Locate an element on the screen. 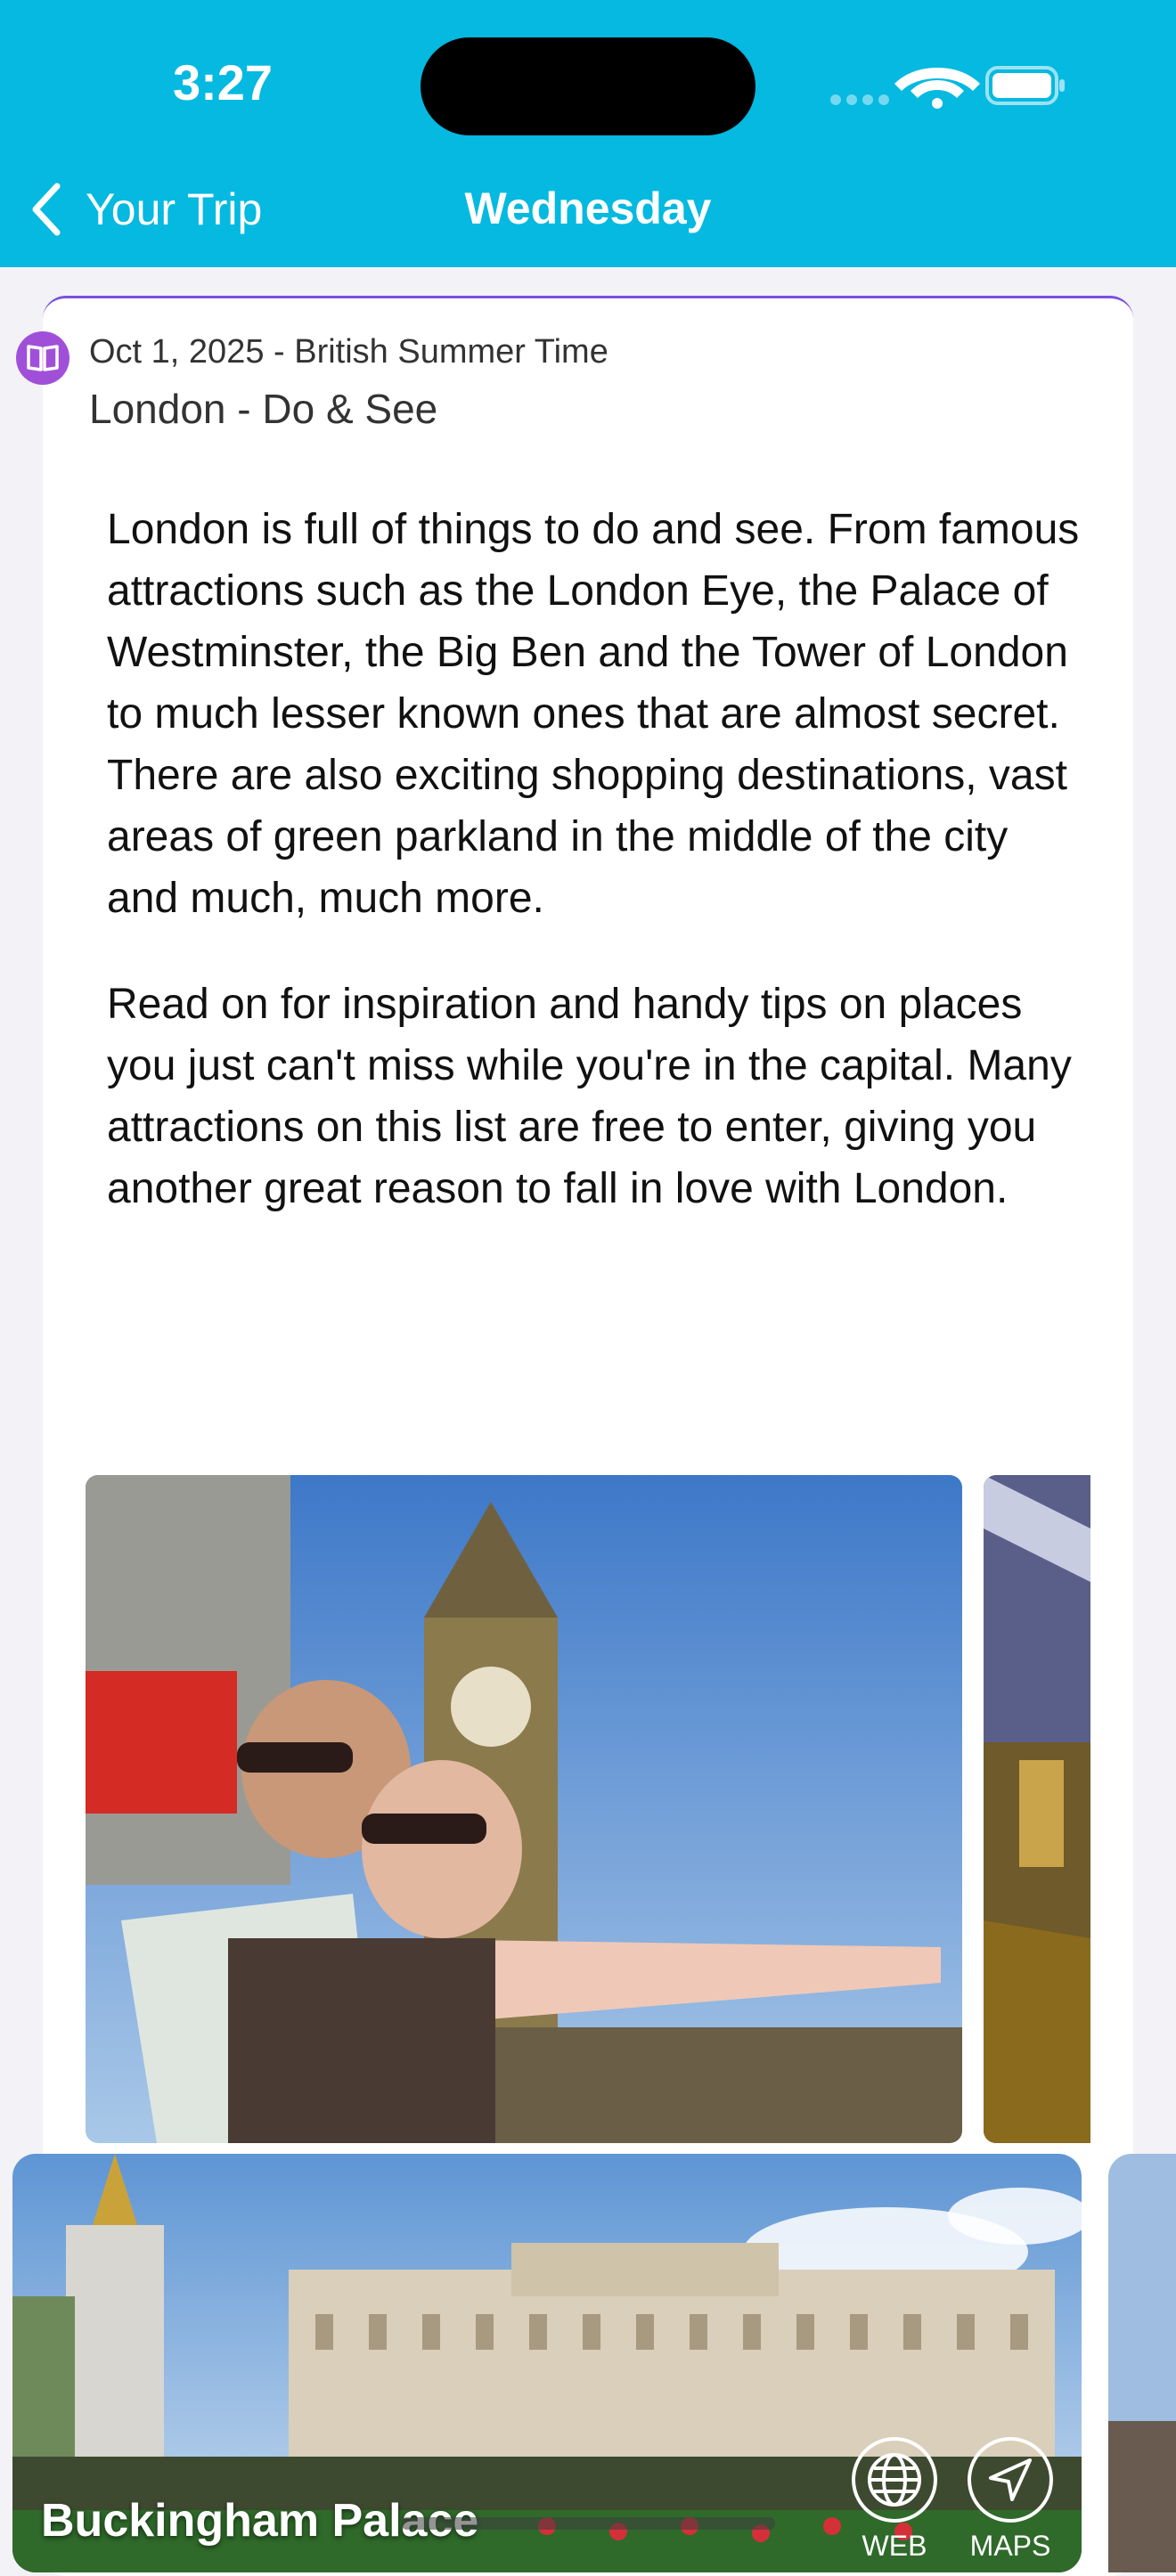 Image resolution: width=1176 pixels, height=2576 pixels. page-title: Wednesday is located at coordinates (588, 208).